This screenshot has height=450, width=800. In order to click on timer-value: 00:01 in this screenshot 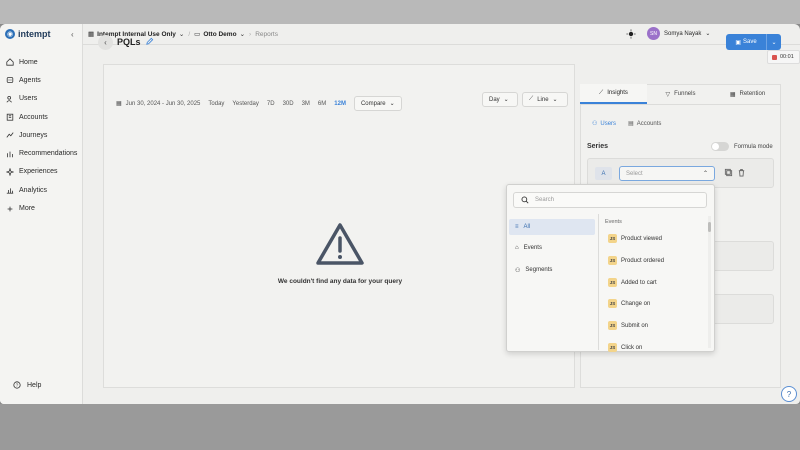, I will do `click(787, 57)`.